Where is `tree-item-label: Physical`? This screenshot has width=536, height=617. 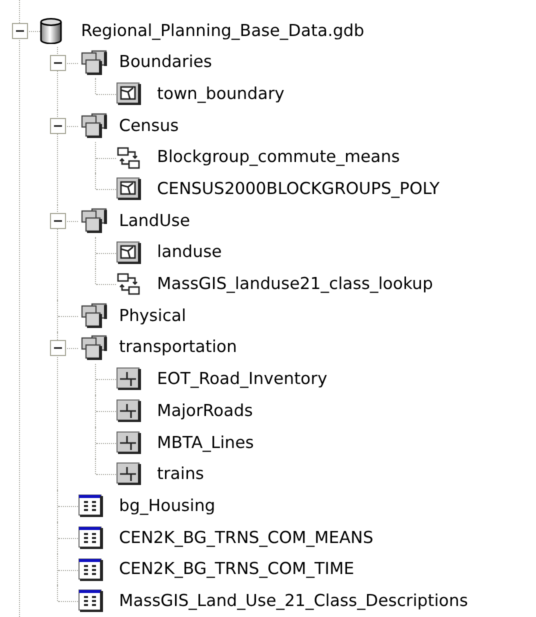 tree-item-label: Physical is located at coordinates (152, 316).